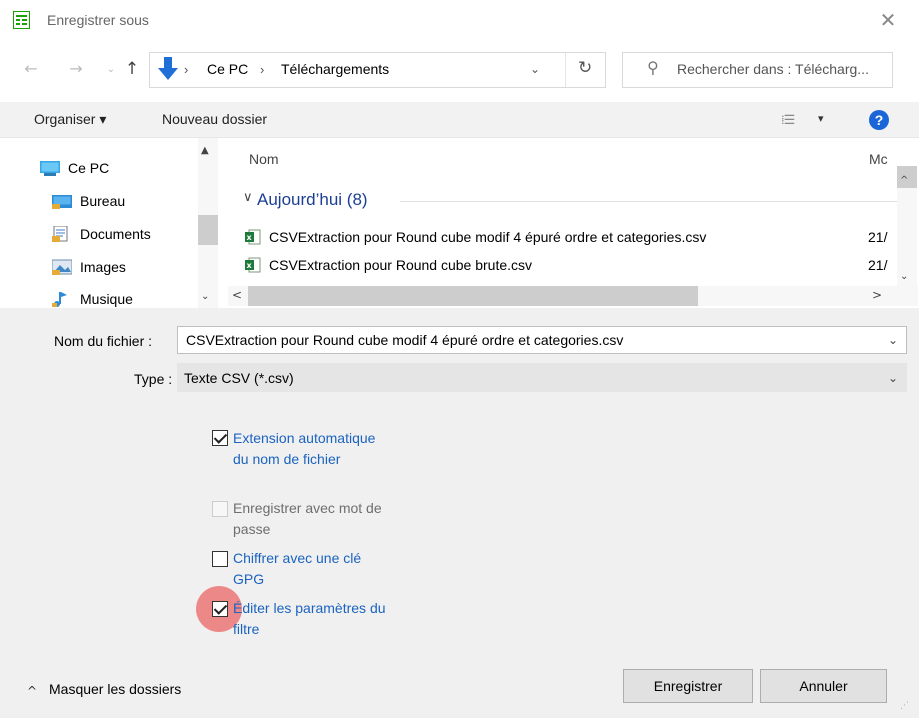  I want to click on pictures-folder-icon, so click(62, 267).